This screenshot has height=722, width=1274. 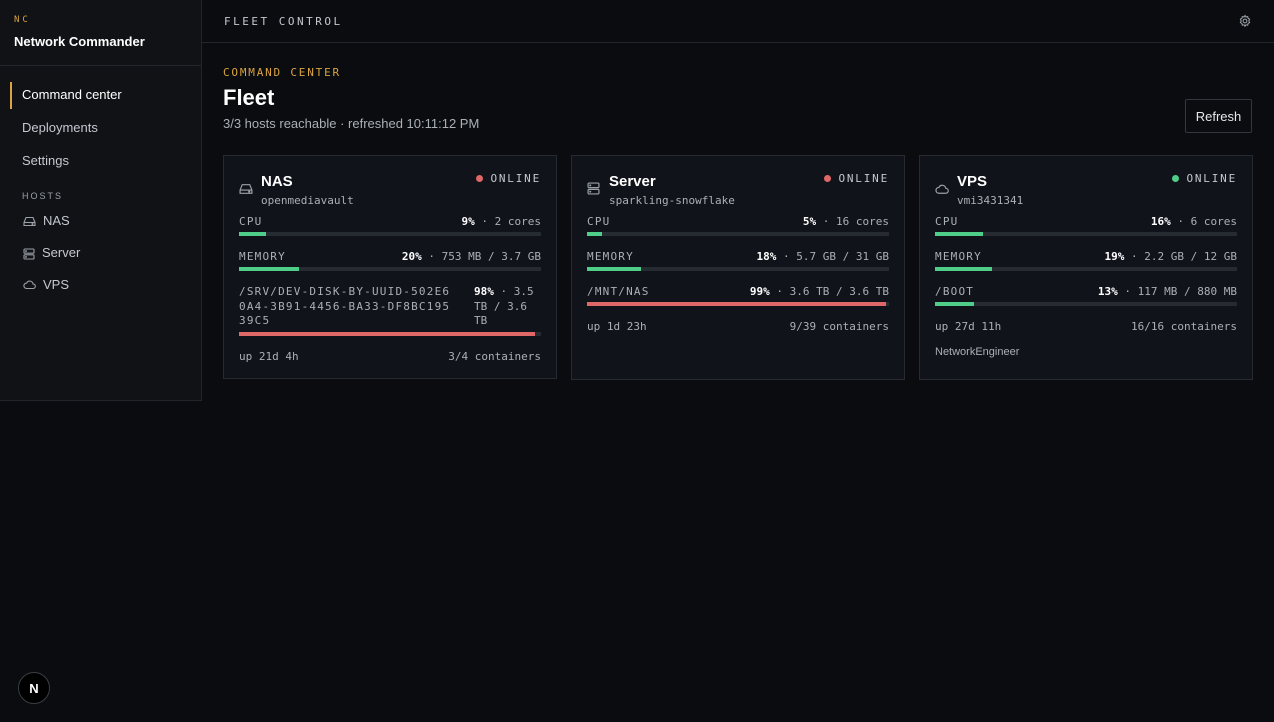 I want to click on metric-pct: 98%, so click(x=484, y=291).